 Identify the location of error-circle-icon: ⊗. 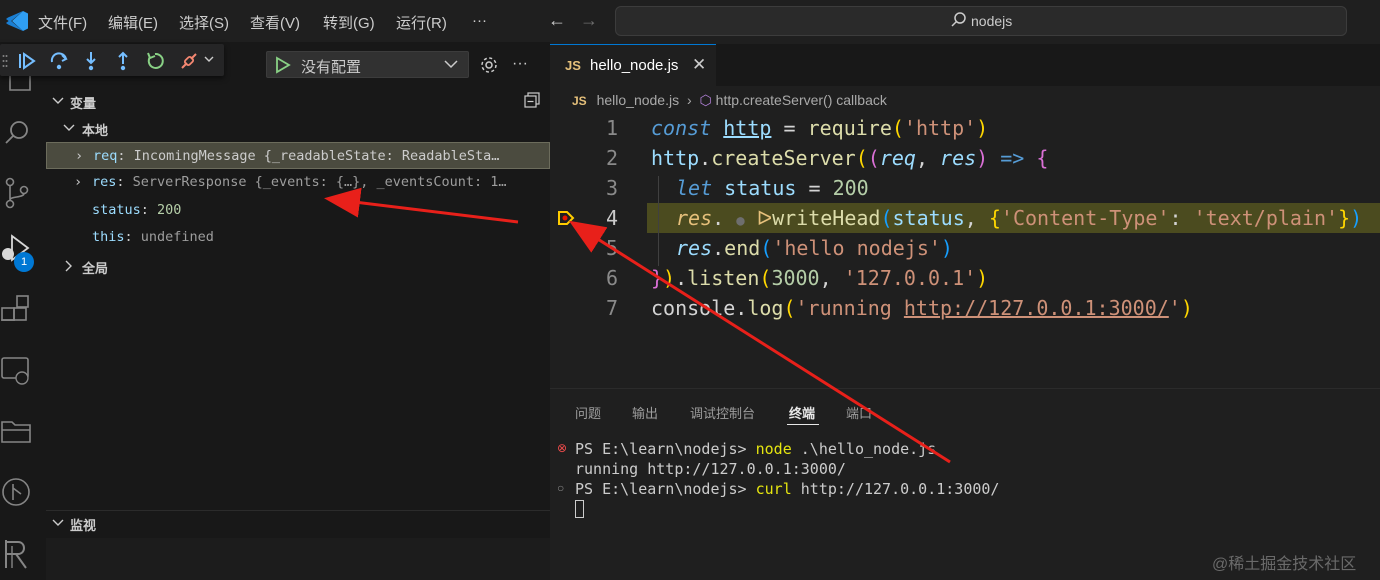
(562, 448).